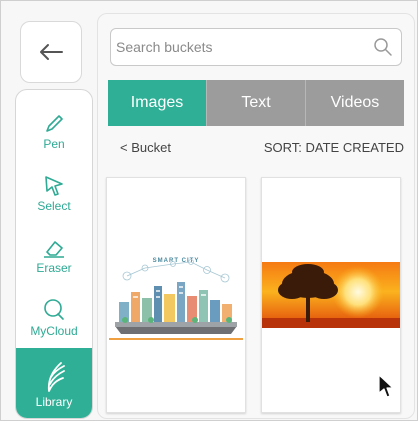 The image size is (420, 423). I want to click on eraser-icon, so click(54, 249).